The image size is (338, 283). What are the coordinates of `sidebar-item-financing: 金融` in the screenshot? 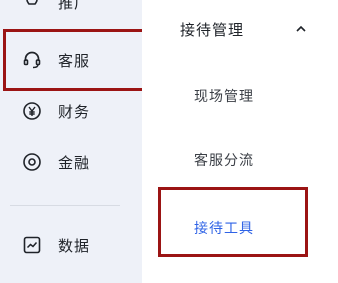 It's located at (71, 162).